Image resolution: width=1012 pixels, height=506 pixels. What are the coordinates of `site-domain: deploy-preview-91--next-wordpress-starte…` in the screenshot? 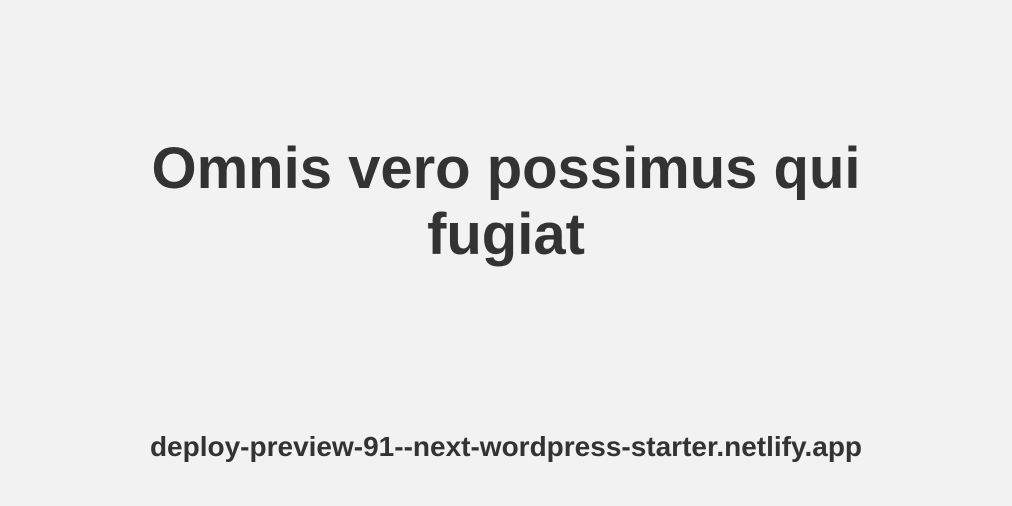 It's located at (506, 446).